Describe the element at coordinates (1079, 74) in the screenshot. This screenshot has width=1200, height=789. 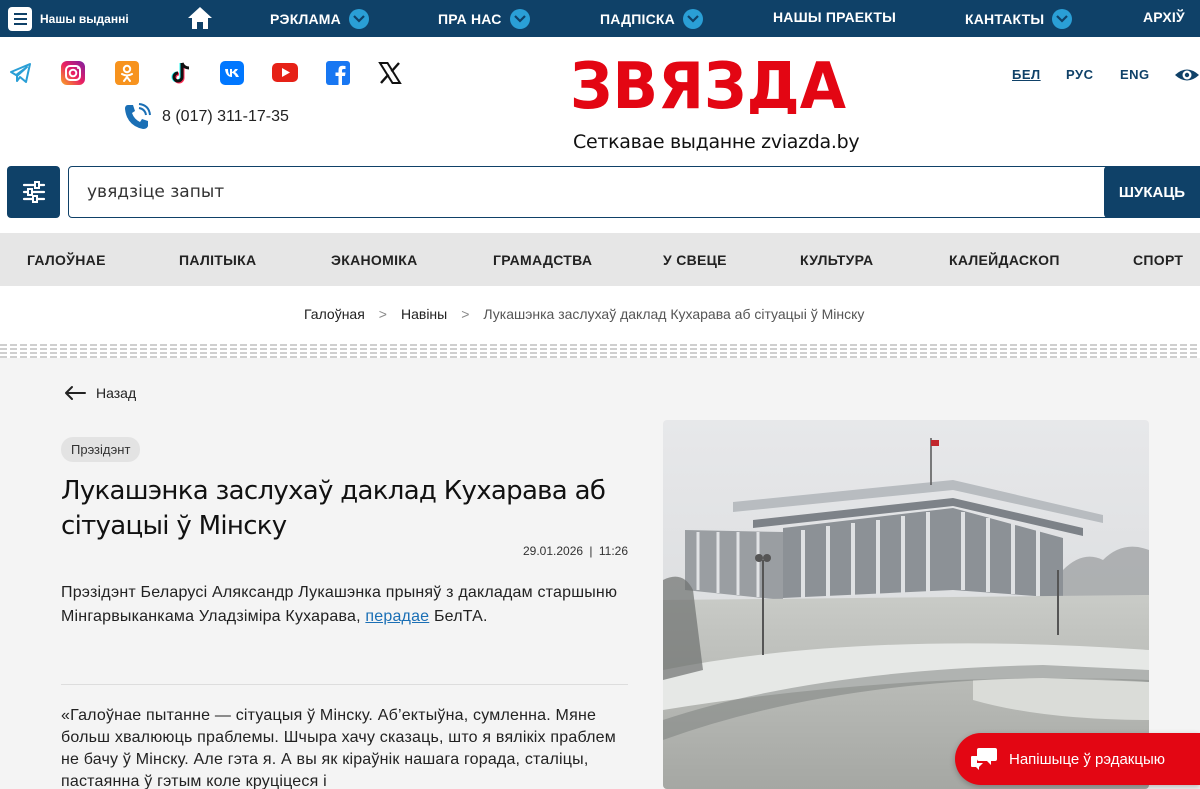
I see `lang-rus: РУС` at that location.